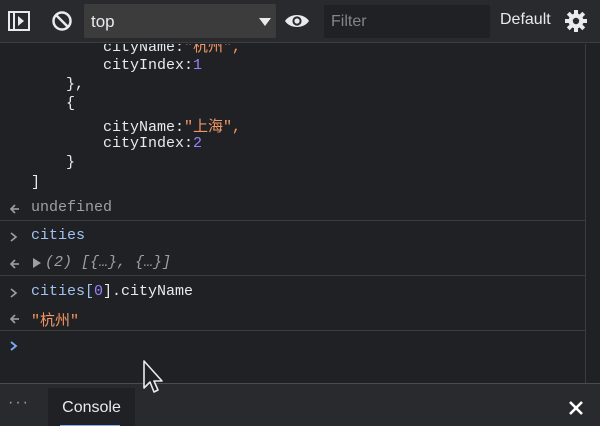 This screenshot has width=600, height=426. Describe the element at coordinates (19, 21) in the screenshot. I see `sidebar-toggle-icon` at that location.